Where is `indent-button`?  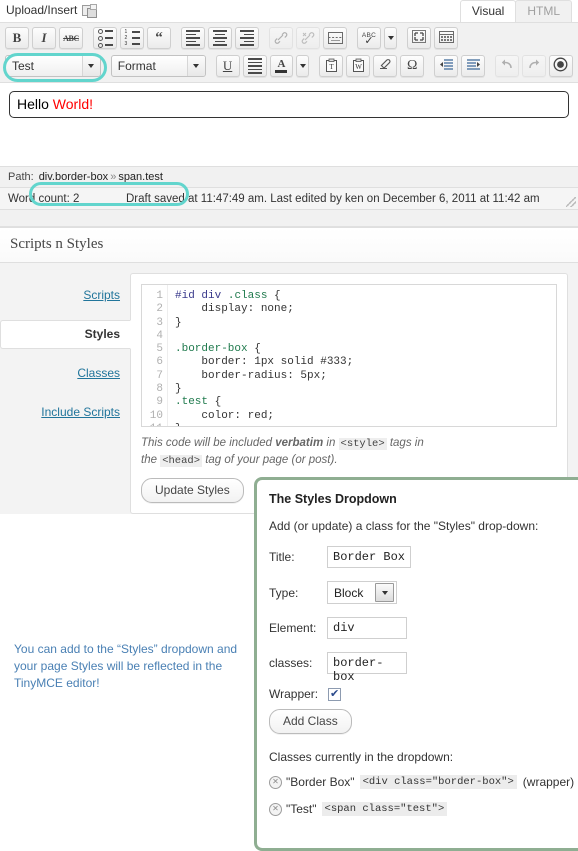
indent-button is located at coordinates (473, 66).